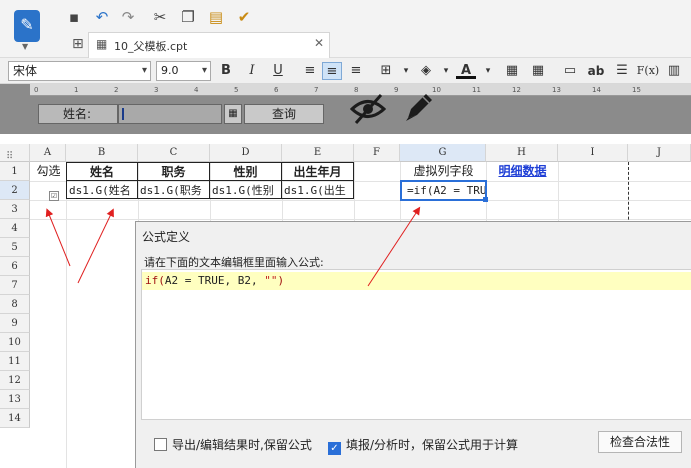 The width and height of the screenshot is (691, 468). Describe the element at coordinates (58, 237) in the screenshot. I see `annotation-arrow-a2` at that location.